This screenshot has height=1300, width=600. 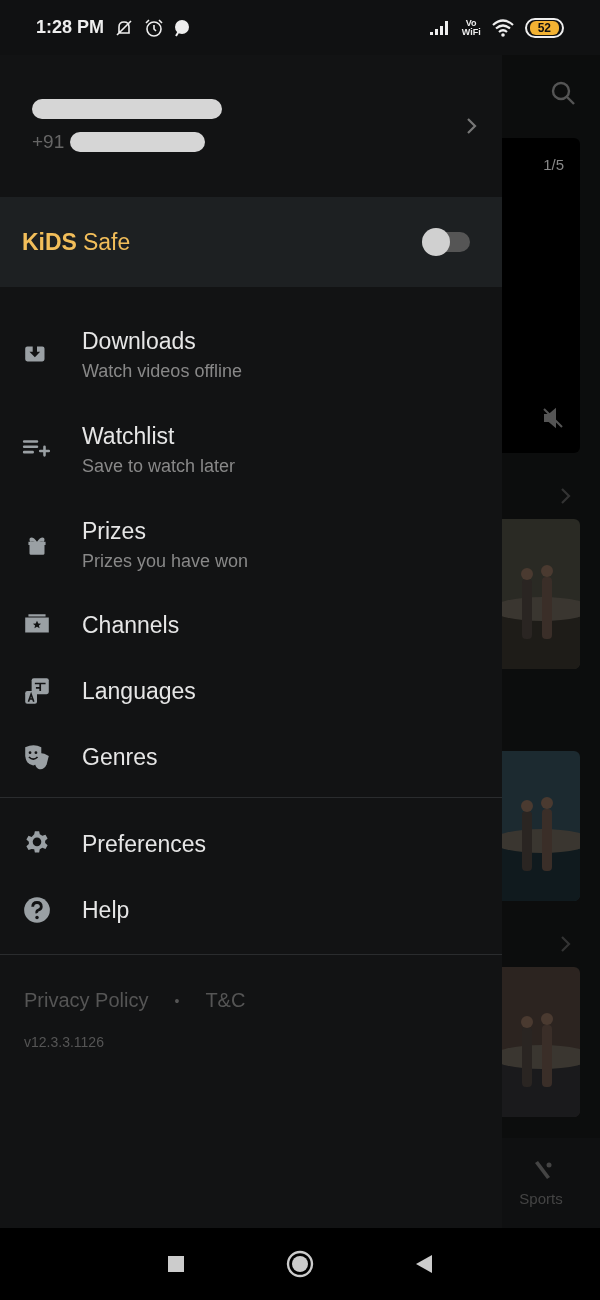 I want to click on alarm-icon, so click(x=154, y=27).